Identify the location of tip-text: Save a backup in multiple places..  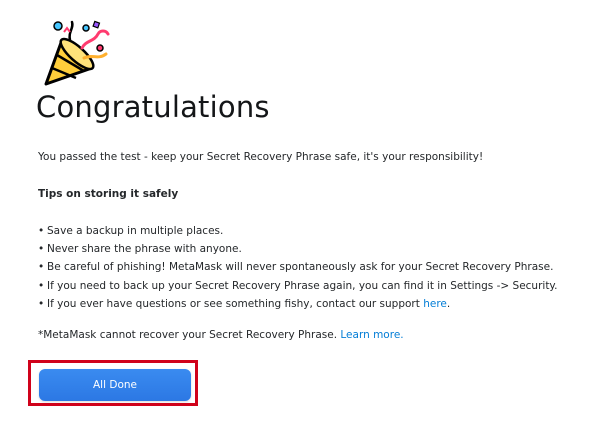
(135, 231).